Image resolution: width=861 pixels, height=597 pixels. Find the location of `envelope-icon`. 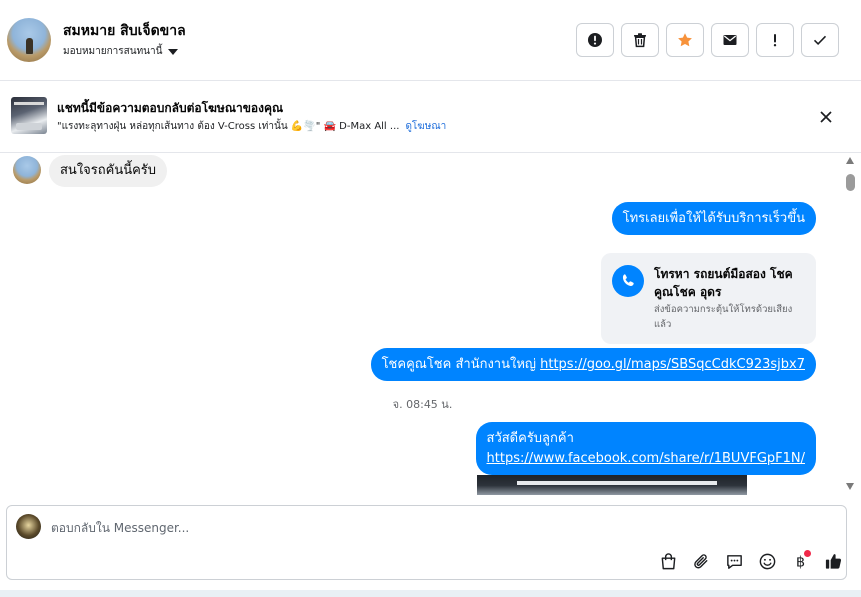

envelope-icon is located at coordinates (730, 40).